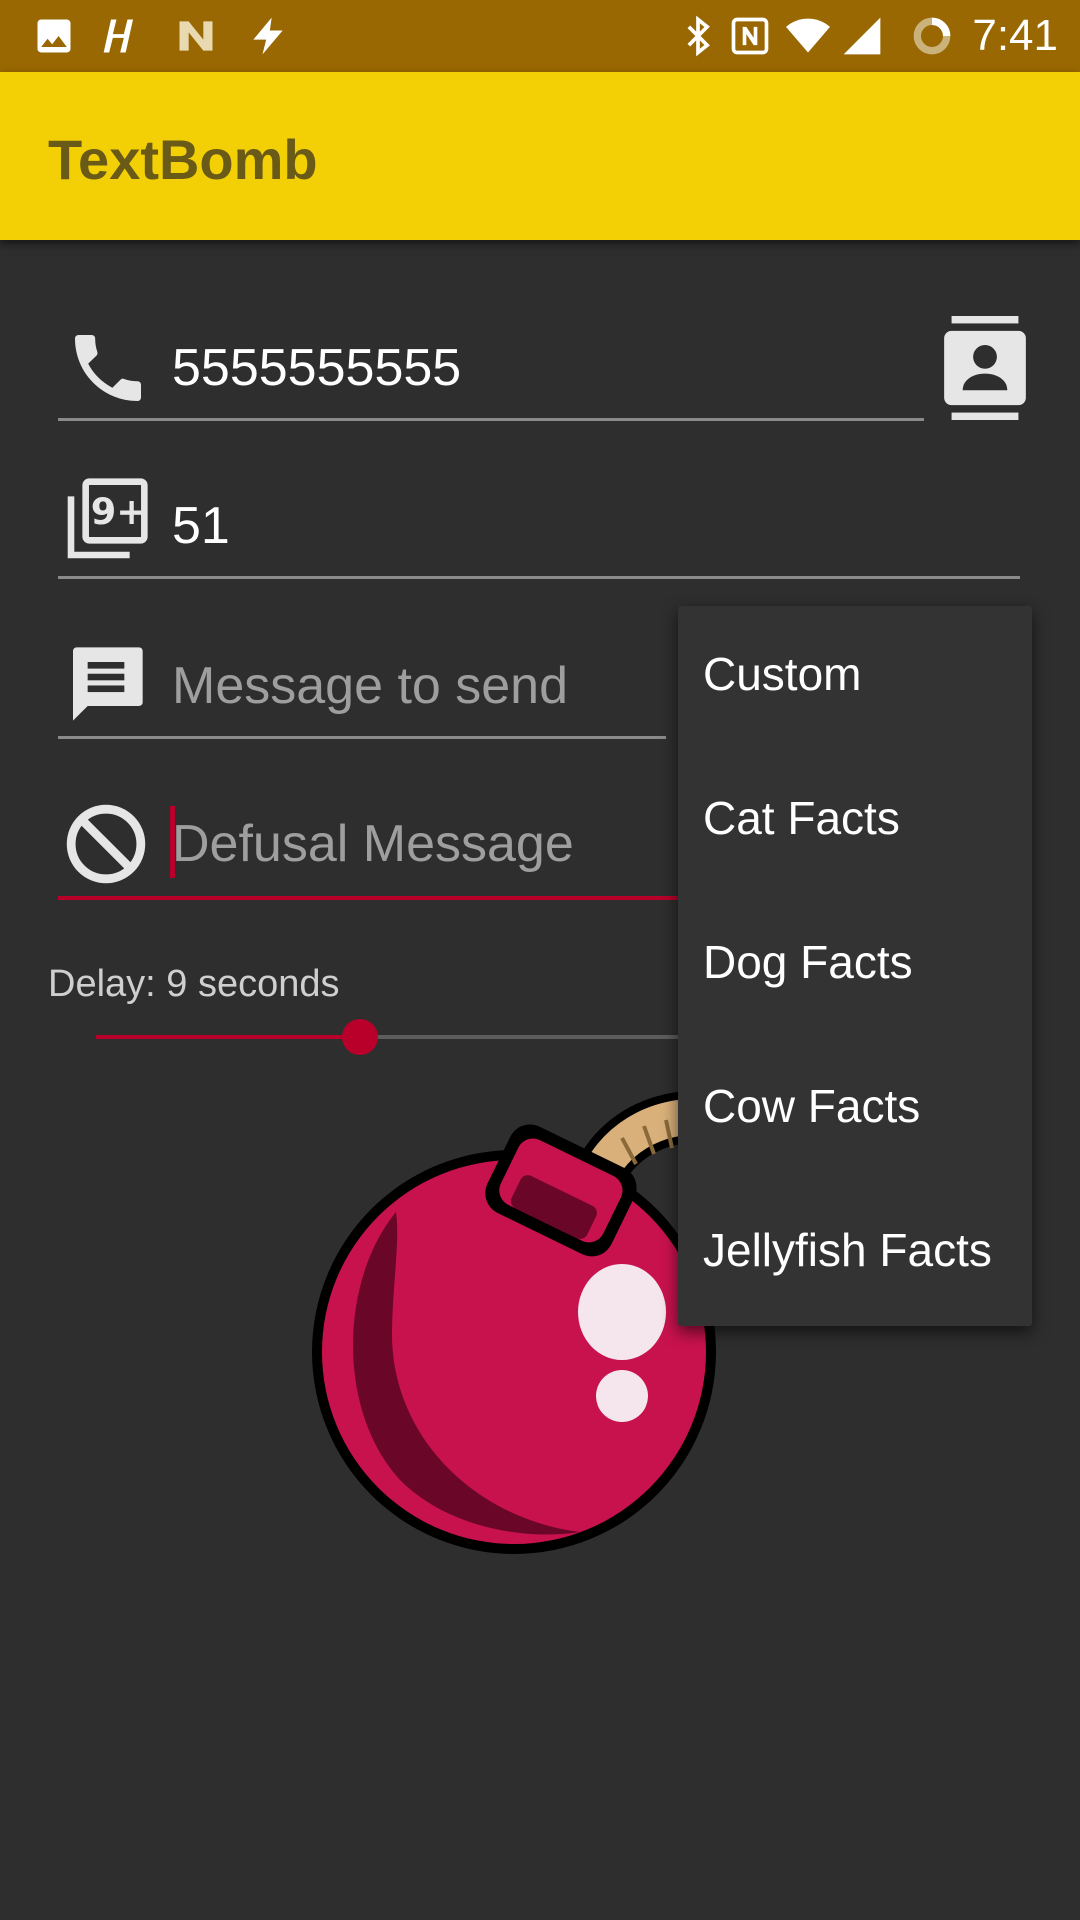 Image resolution: width=1080 pixels, height=1920 pixels. I want to click on delay-slider-thumb, so click(360, 1037).